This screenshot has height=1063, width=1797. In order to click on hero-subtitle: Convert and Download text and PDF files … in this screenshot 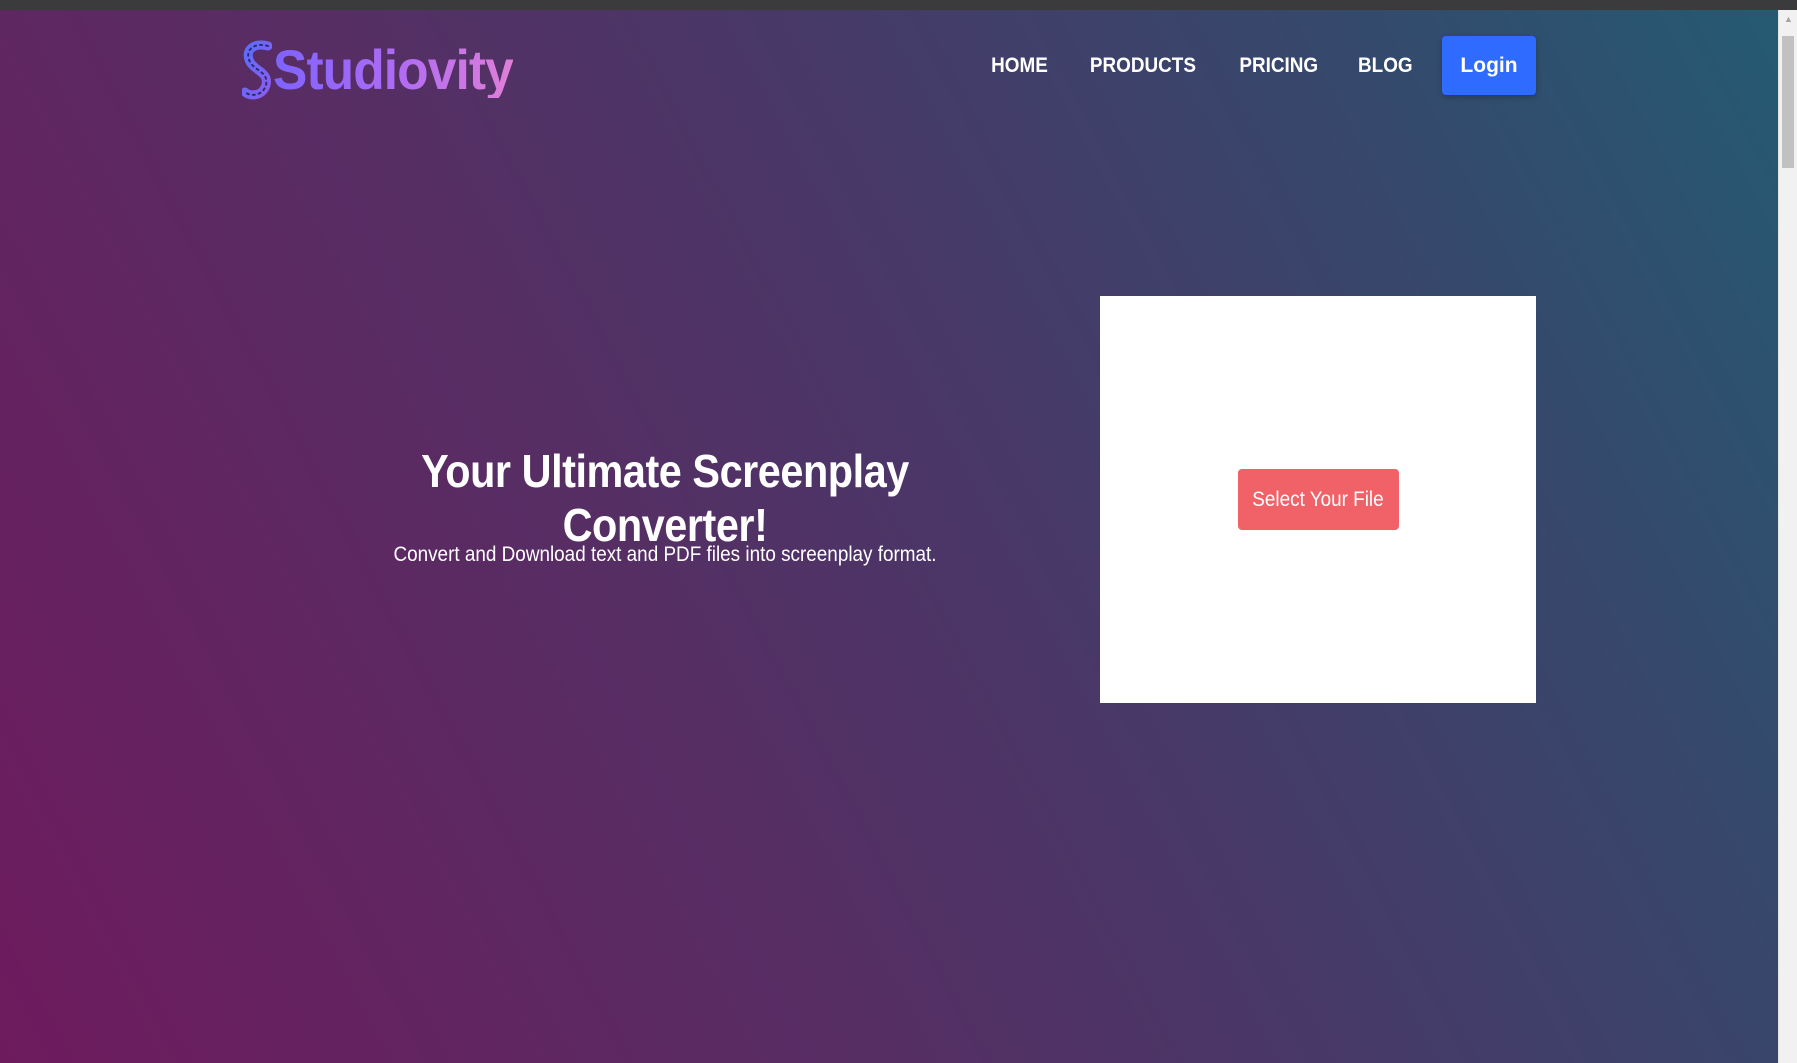, I will do `click(665, 554)`.